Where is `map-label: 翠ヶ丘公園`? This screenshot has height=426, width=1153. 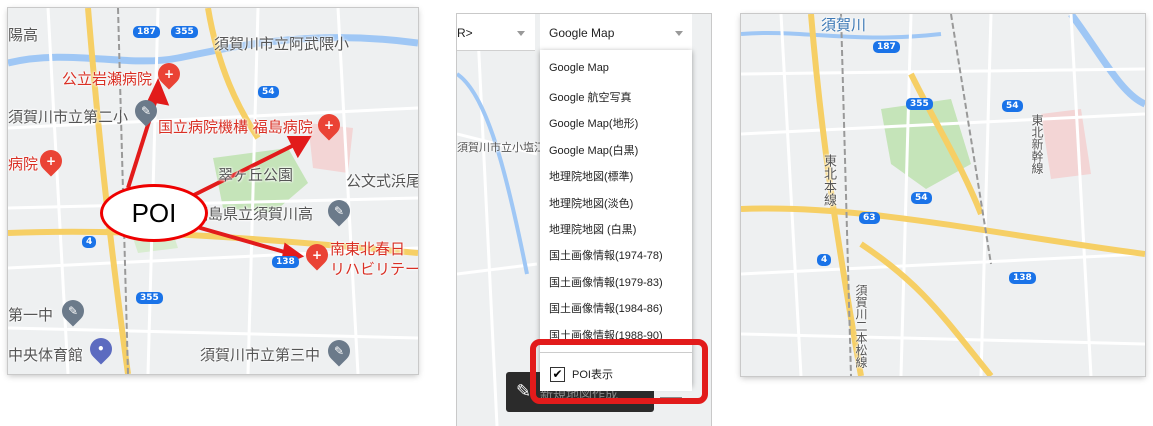
map-label: 翠ヶ丘公園 is located at coordinates (256, 175).